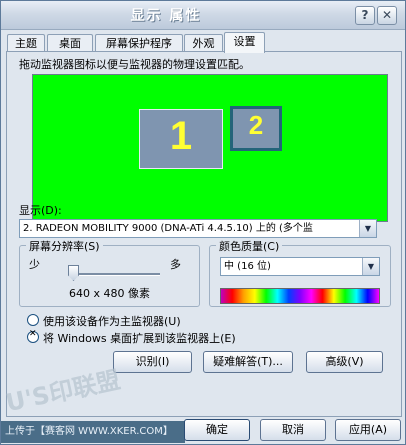  I want to click on resolution-max-label: 多, so click(175, 264).